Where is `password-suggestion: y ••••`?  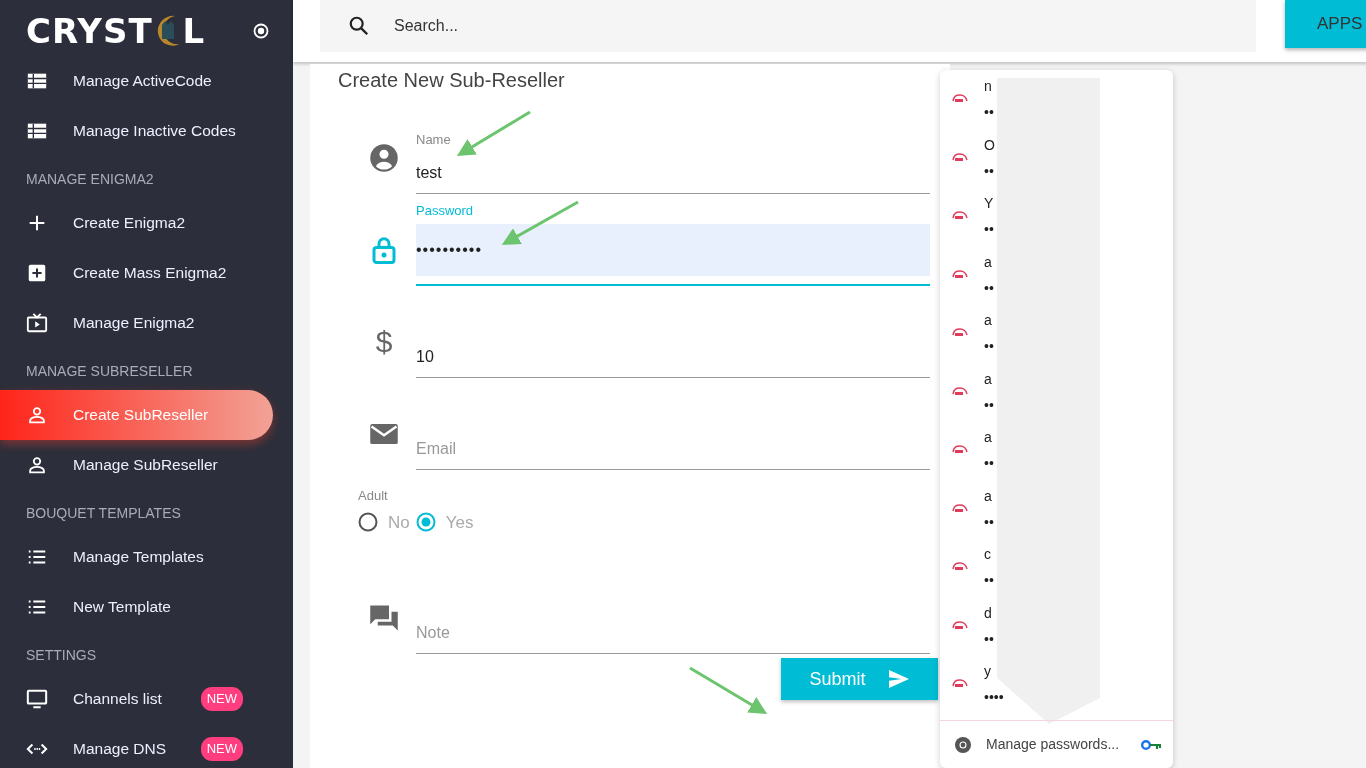
password-suggestion: y •••• is located at coordinates (1056, 684).